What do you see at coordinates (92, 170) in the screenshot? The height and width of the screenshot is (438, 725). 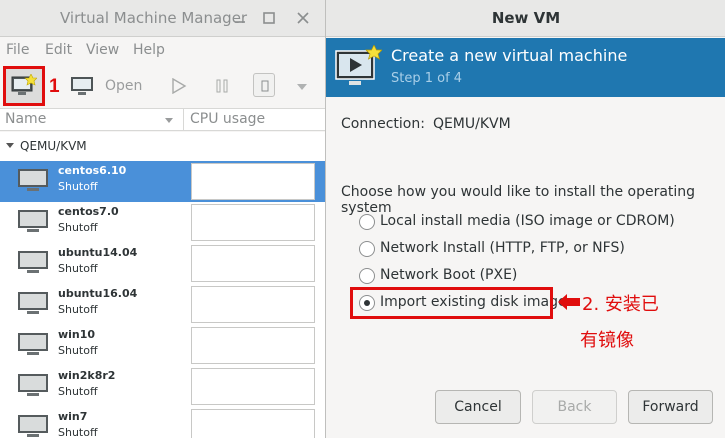 I see `vm-name: centos6.10` at bounding box center [92, 170].